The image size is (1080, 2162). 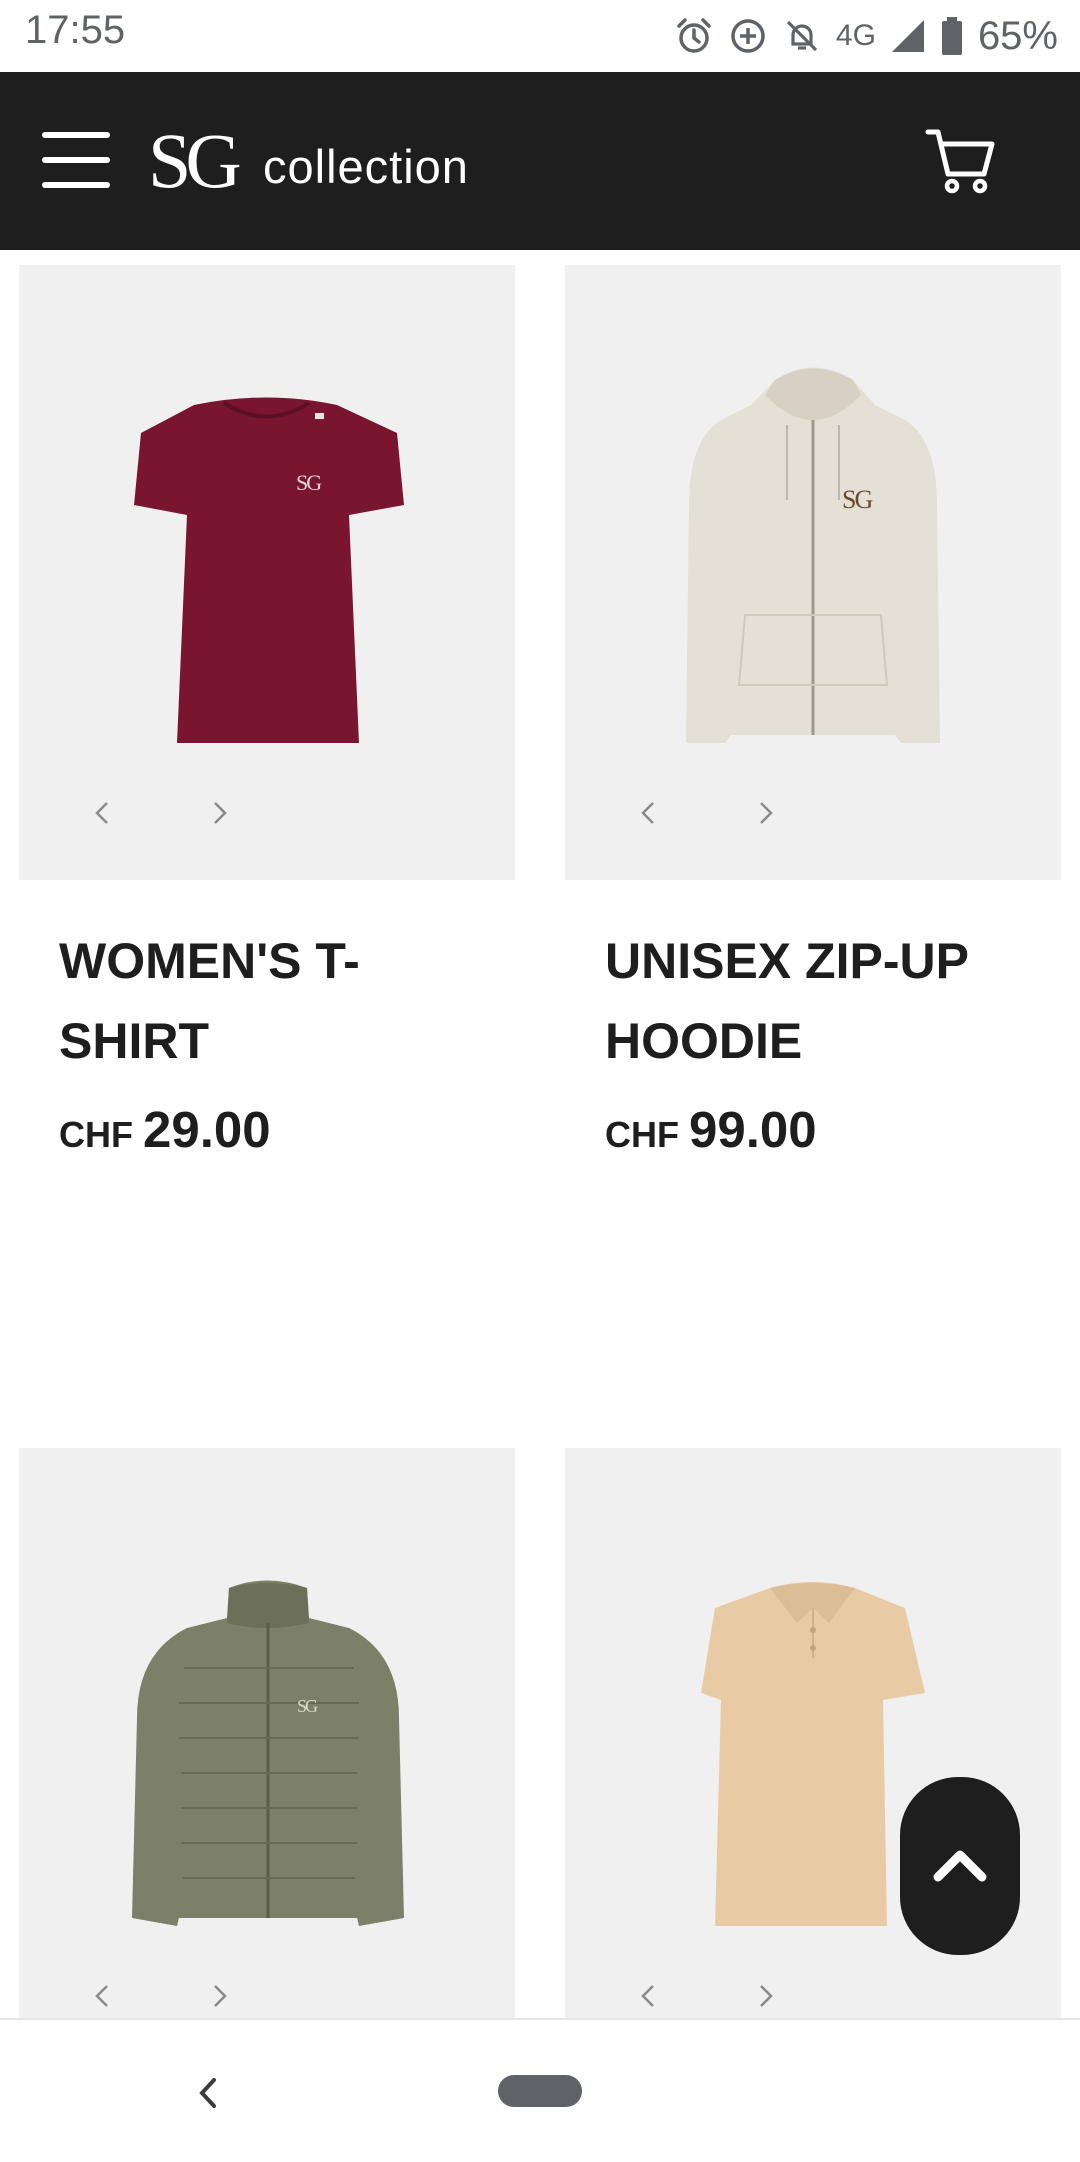 I want to click on product-price: CHF 29.00, so click(x=165, y=1129).